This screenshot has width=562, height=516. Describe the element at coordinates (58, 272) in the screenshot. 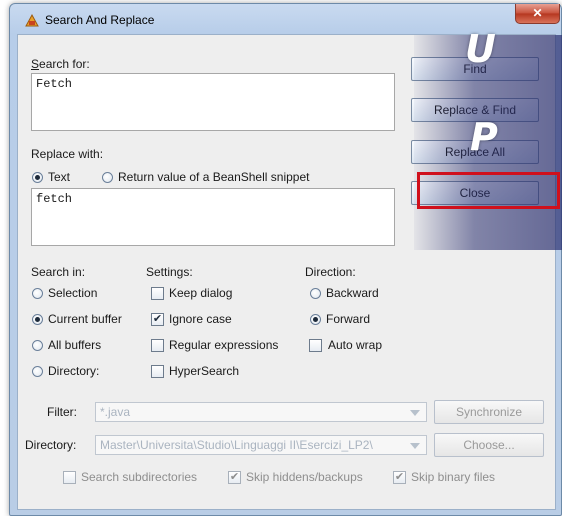

I see `search-in-label: Search in:` at that location.